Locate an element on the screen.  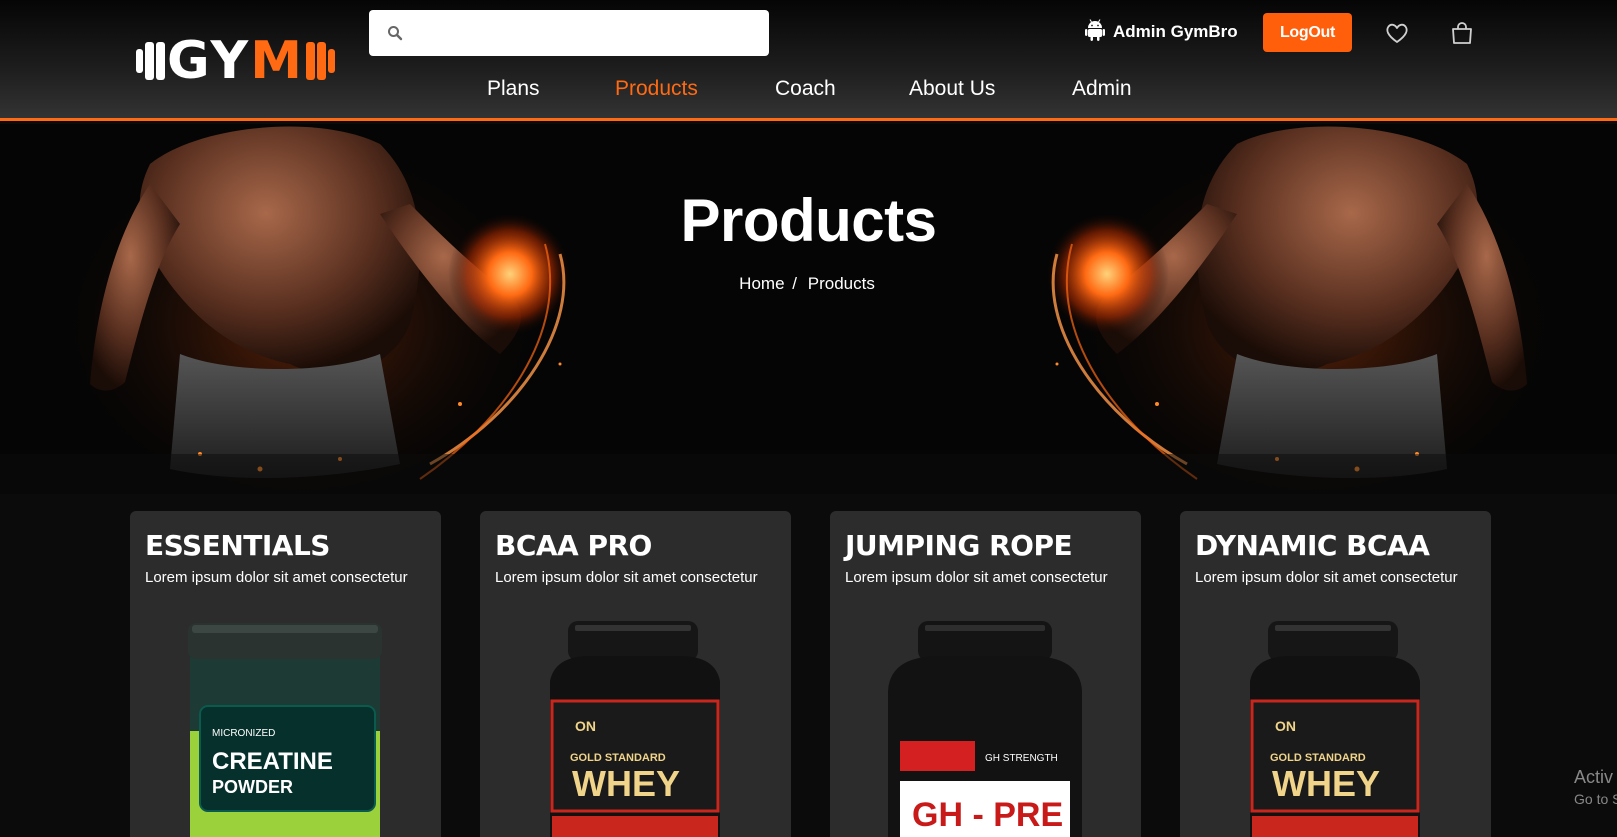
main-nav: Plans Products Coach About Us Admin is located at coordinates (808, 90).